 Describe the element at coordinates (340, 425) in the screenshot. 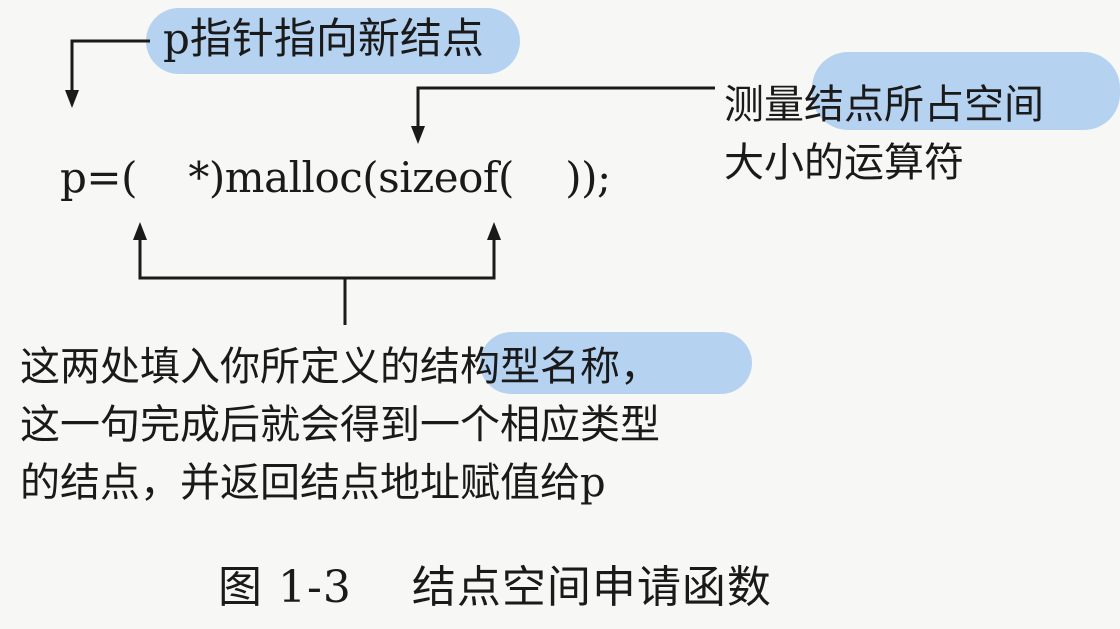

I see `type-annotation-line-2: 这一句完成后就会得到一个相应类型` at that location.